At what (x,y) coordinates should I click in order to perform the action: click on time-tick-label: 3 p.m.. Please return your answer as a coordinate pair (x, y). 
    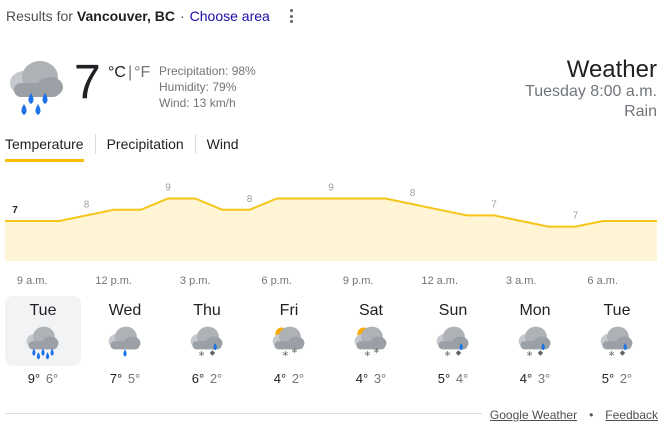
    Looking at the image, I should click on (195, 280).